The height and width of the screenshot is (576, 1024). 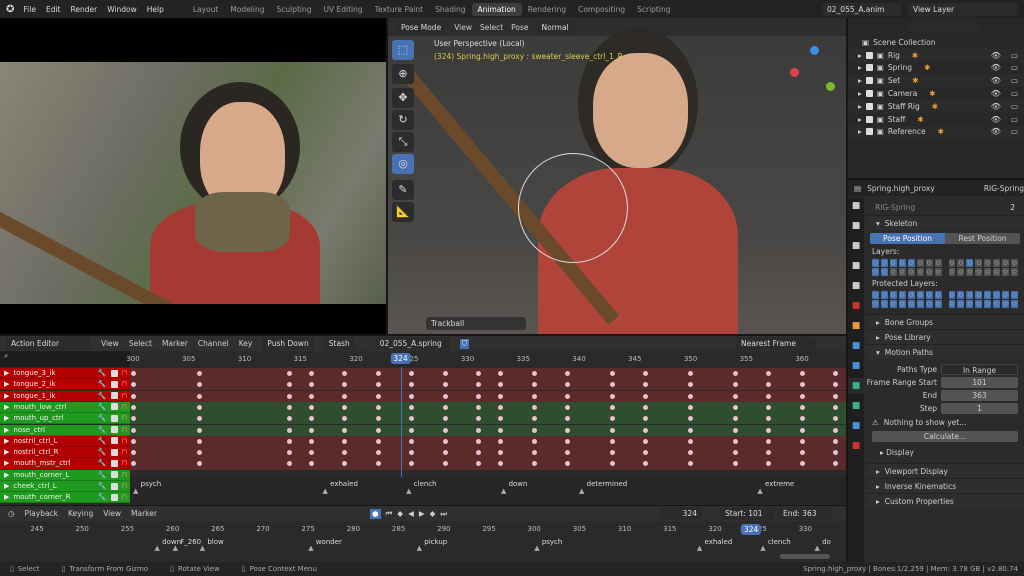 I want to click on record-button: ●, so click(x=375, y=513).